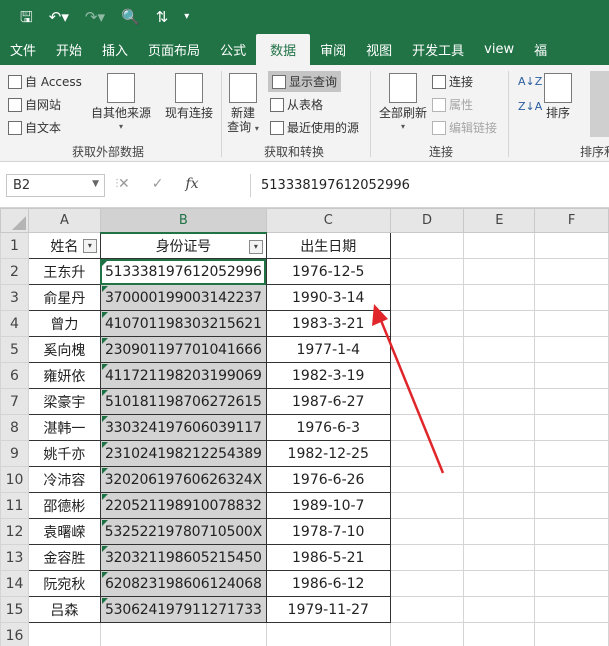 The image size is (609, 646). What do you see at coordinates (64, 401) in the screenshot?
I see `name-cell: 梁豪宇` at bounding box center [64, 401].